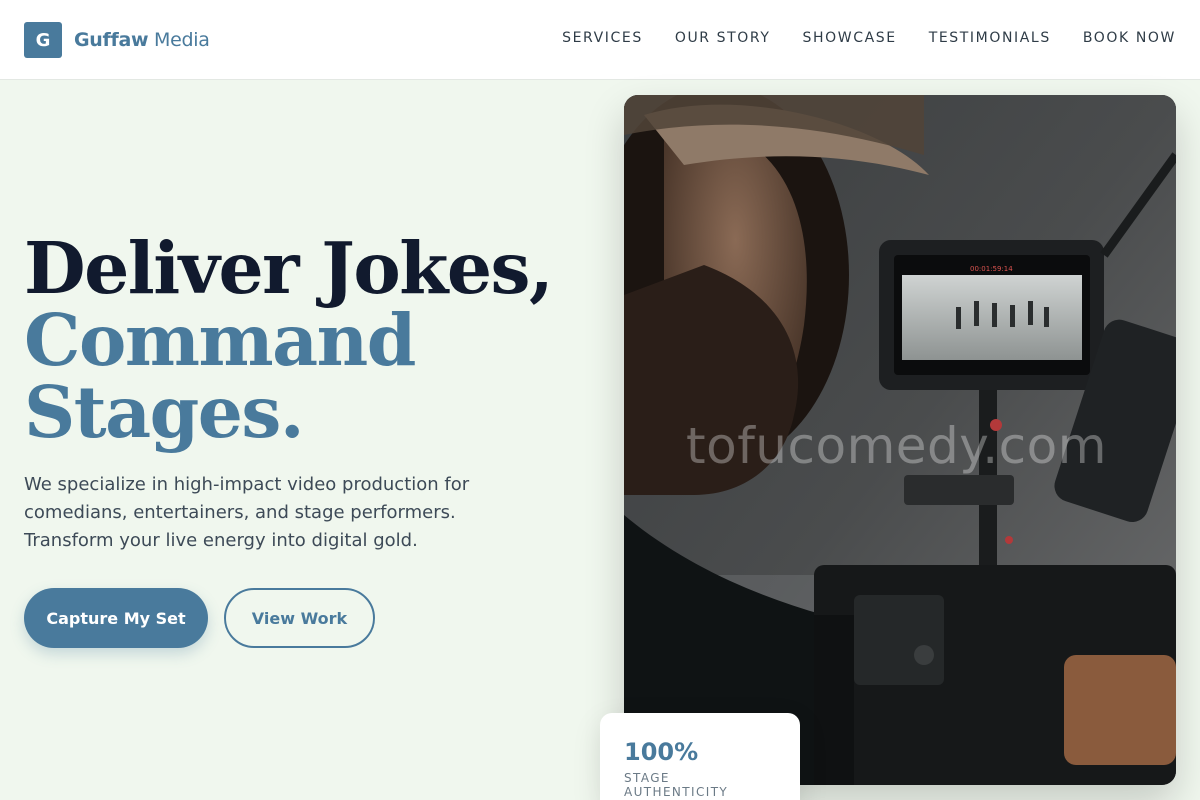  What do you see at coordinates (289, 268) in the screenshot?
I see `hero-title-line1: Deliver Jokes,` at bounding box center [289, 268].